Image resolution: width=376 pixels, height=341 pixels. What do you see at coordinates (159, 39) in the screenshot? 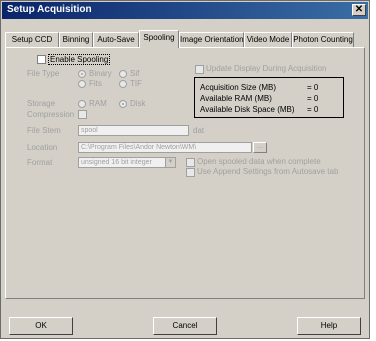
I see `tab-spooling: Spooling` at bounding box center [159, 39].